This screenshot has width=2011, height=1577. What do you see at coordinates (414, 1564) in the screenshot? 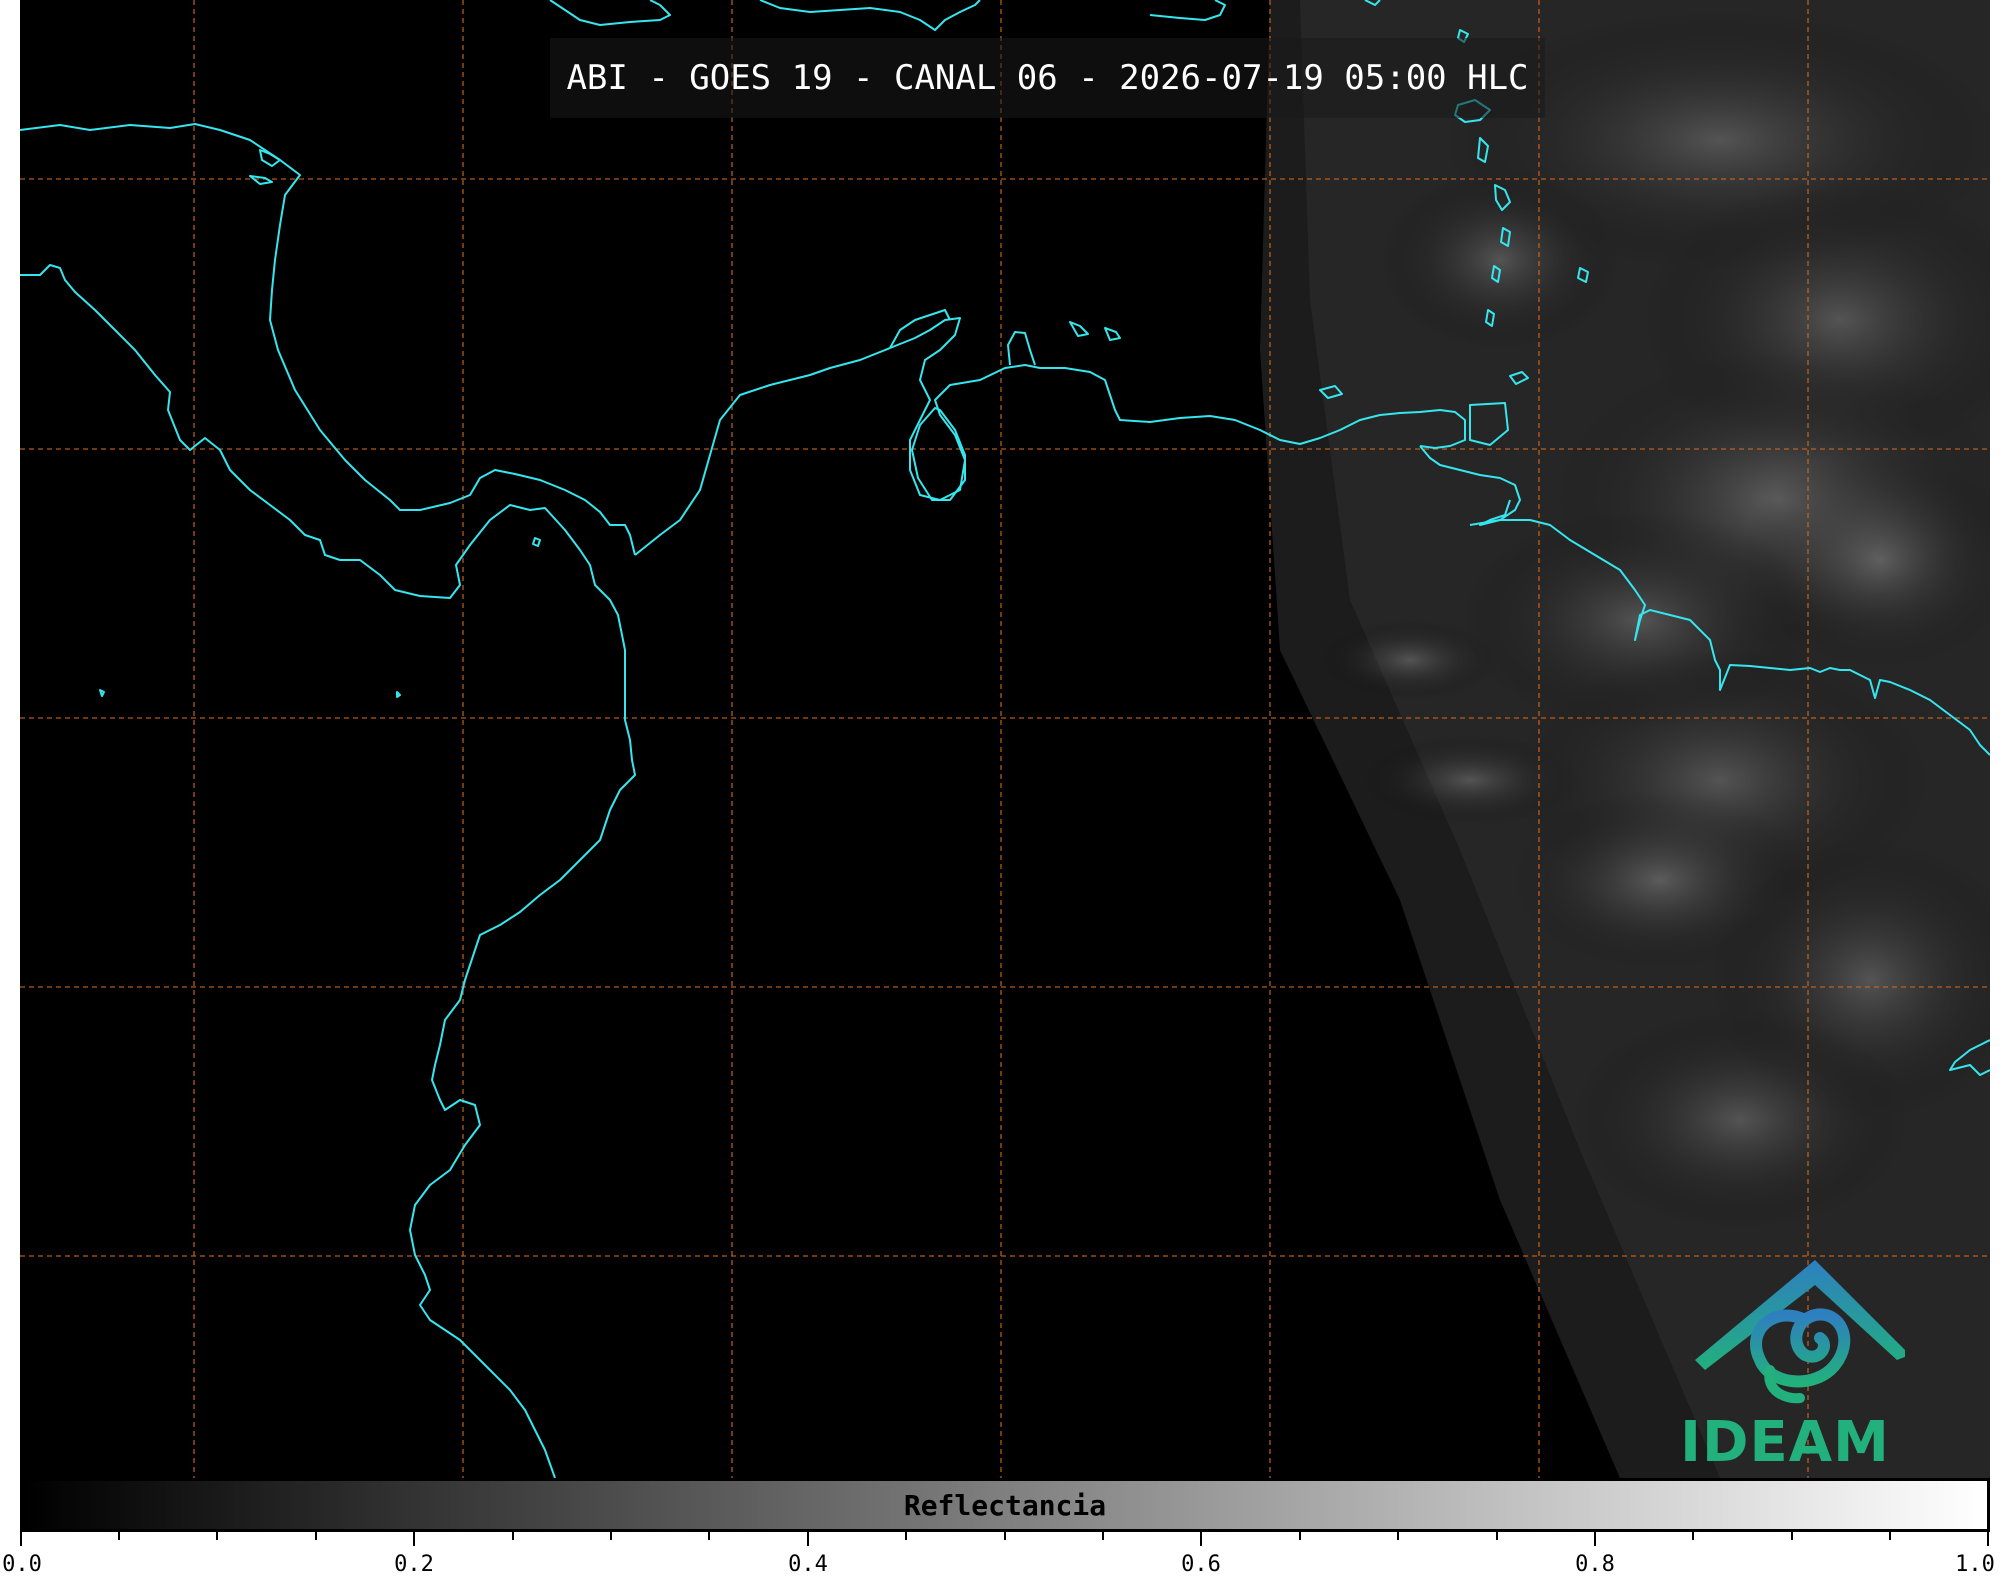
I see `colorbar-tick-label: 0.2` at bounding box center [414, 1564].